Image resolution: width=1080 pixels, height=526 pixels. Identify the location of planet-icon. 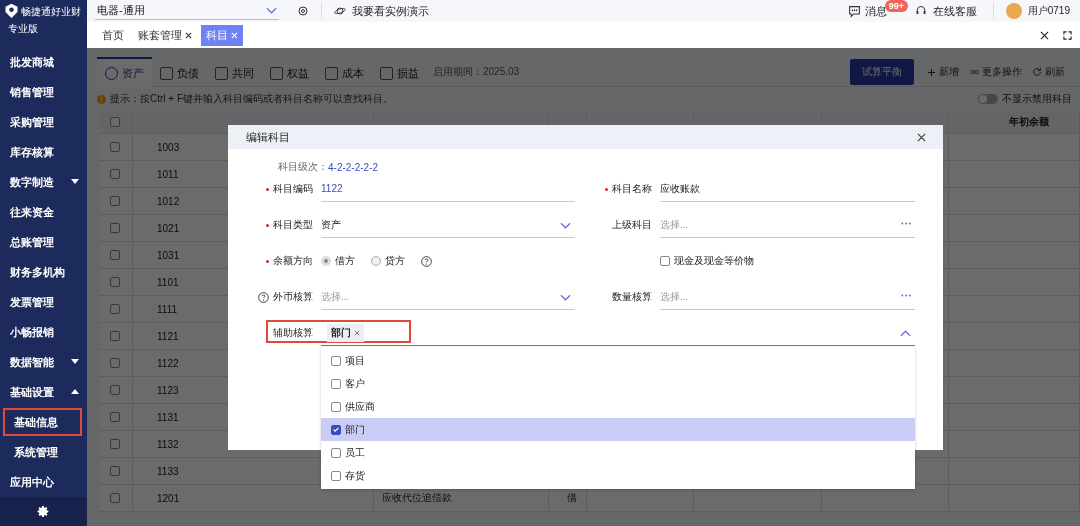
(340, 11).